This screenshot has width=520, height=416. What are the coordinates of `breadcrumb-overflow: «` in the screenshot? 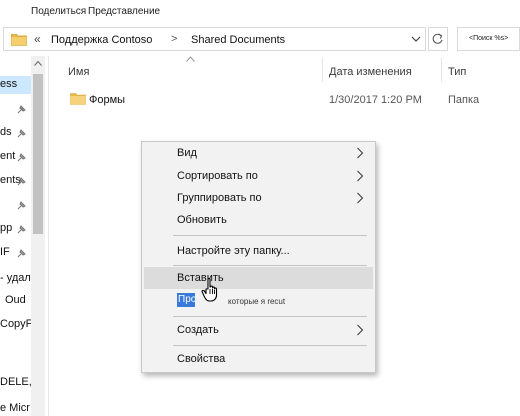 It's located at (37, 39).